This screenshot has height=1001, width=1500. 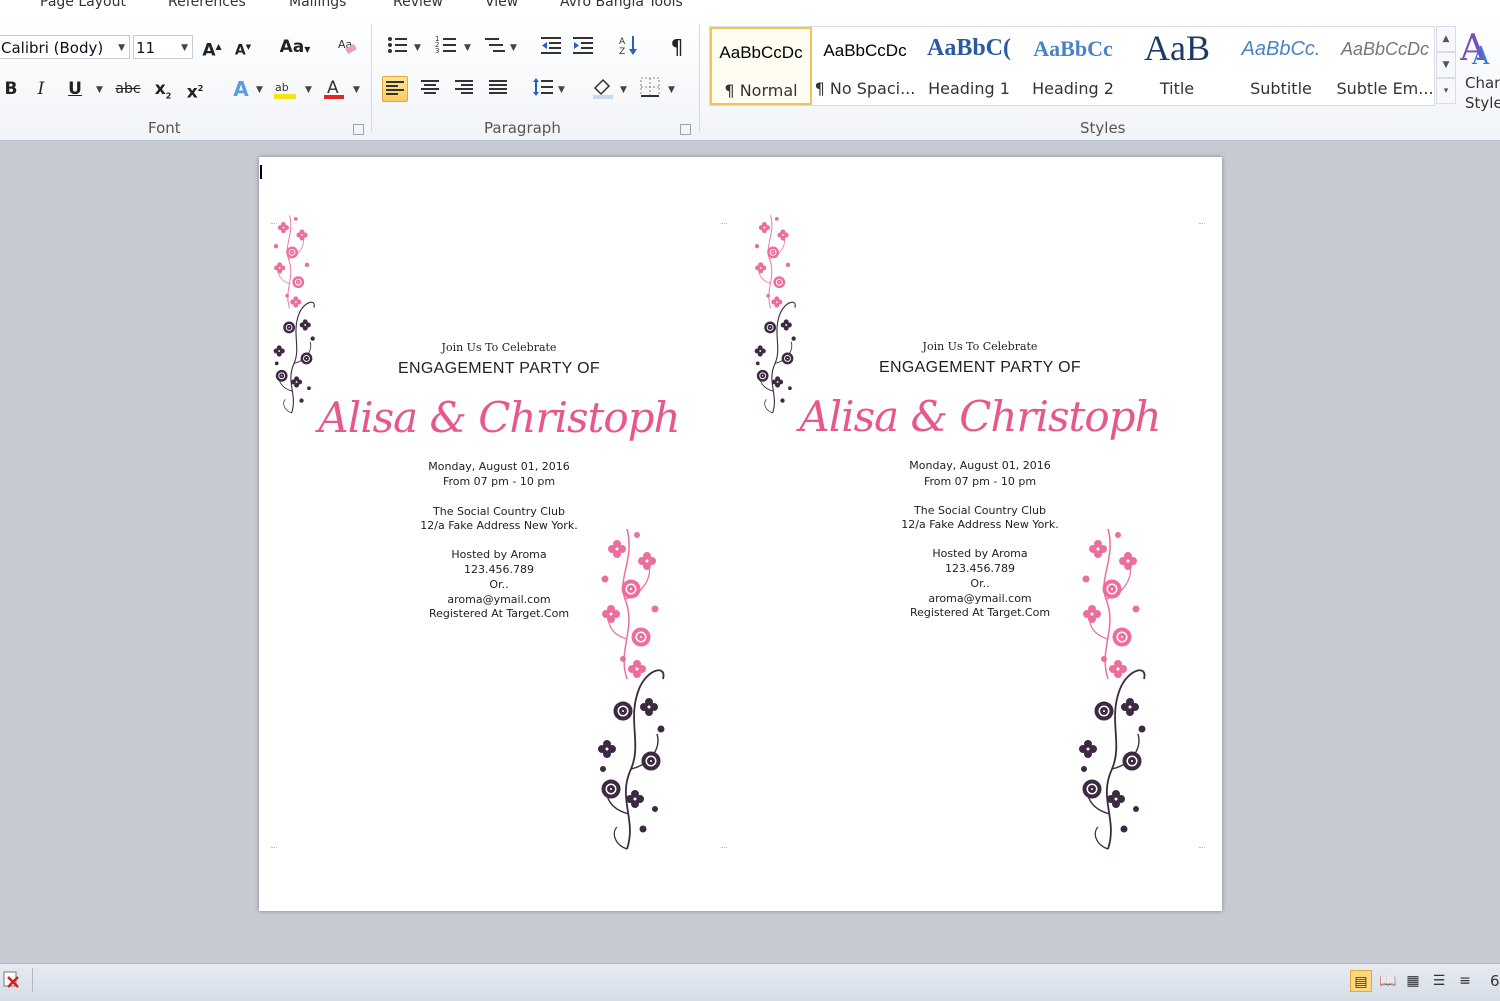 What do you see at coordinates (317, 5) in the screenshot?
I see `tab-mailings: Mailings` at bounding box center [317, 5].